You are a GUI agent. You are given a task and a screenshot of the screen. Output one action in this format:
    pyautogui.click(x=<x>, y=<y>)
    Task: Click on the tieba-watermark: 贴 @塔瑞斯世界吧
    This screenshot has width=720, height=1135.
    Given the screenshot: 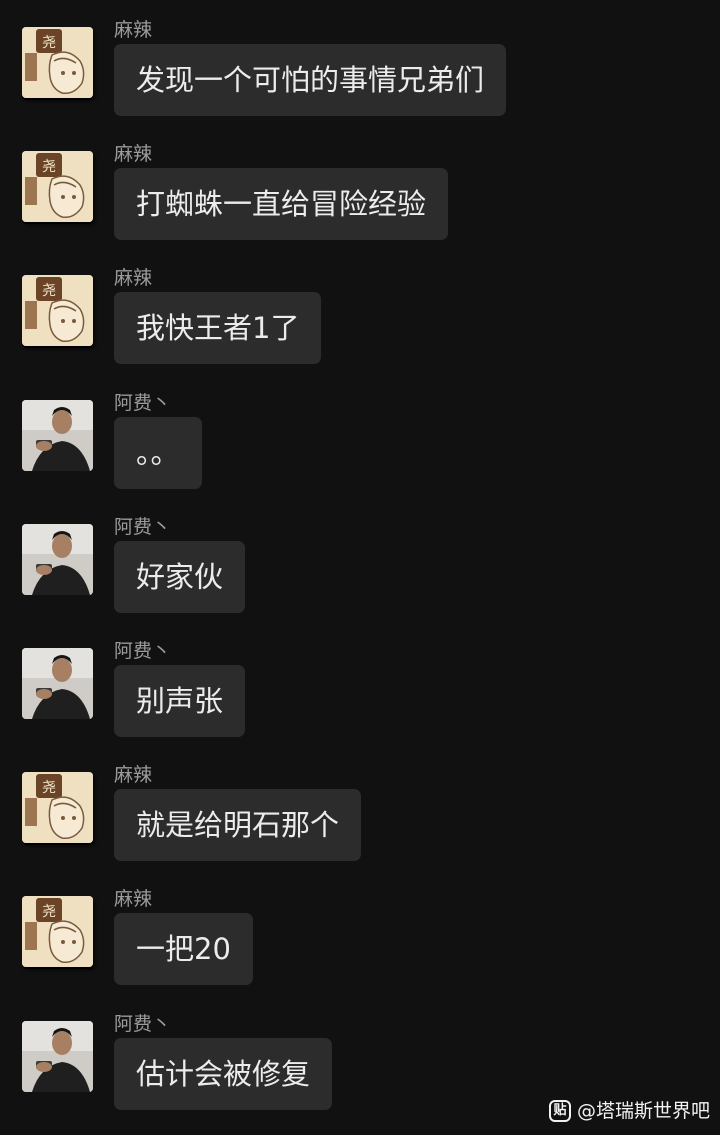 What is the action you would take?
    pyautogui.click(x=629, y=1111)
    